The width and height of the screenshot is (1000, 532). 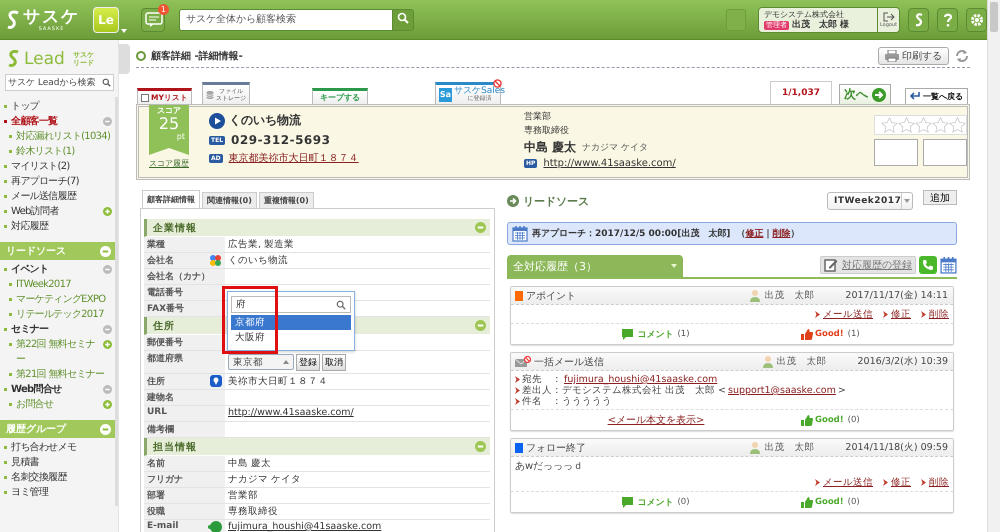 I want to click on email-link: support1@saaske.com, so click(x=782, y=390).